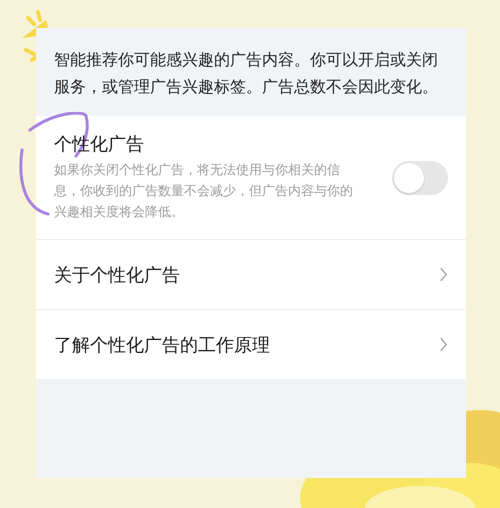 This screenshot has height=508, width=500. What do you see at coordinates (162, 345) in the screenshot?
I see `setting-title: 了解个性化广告的工作原理` at bounding box center [162, 345].